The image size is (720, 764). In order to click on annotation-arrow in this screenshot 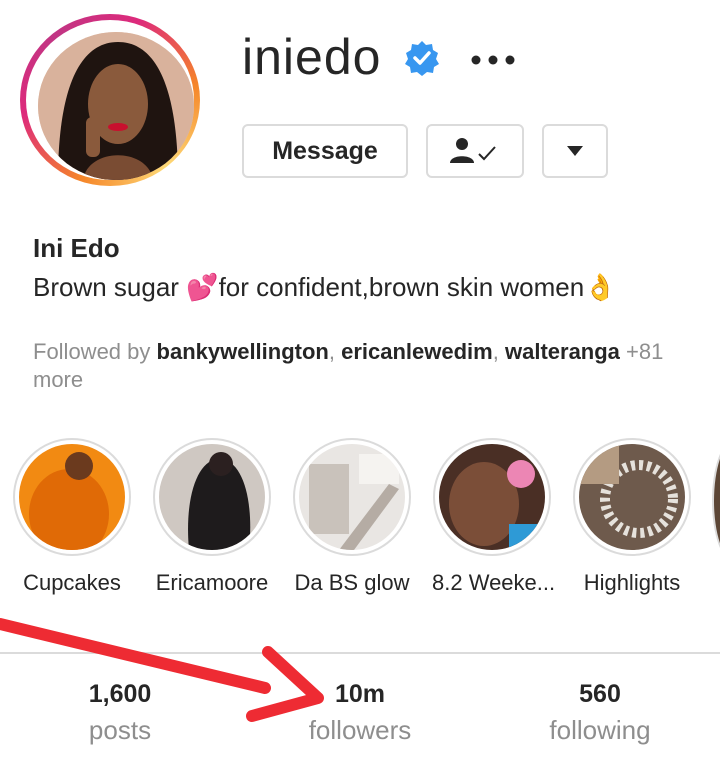, I will do `click(162, 670)`.